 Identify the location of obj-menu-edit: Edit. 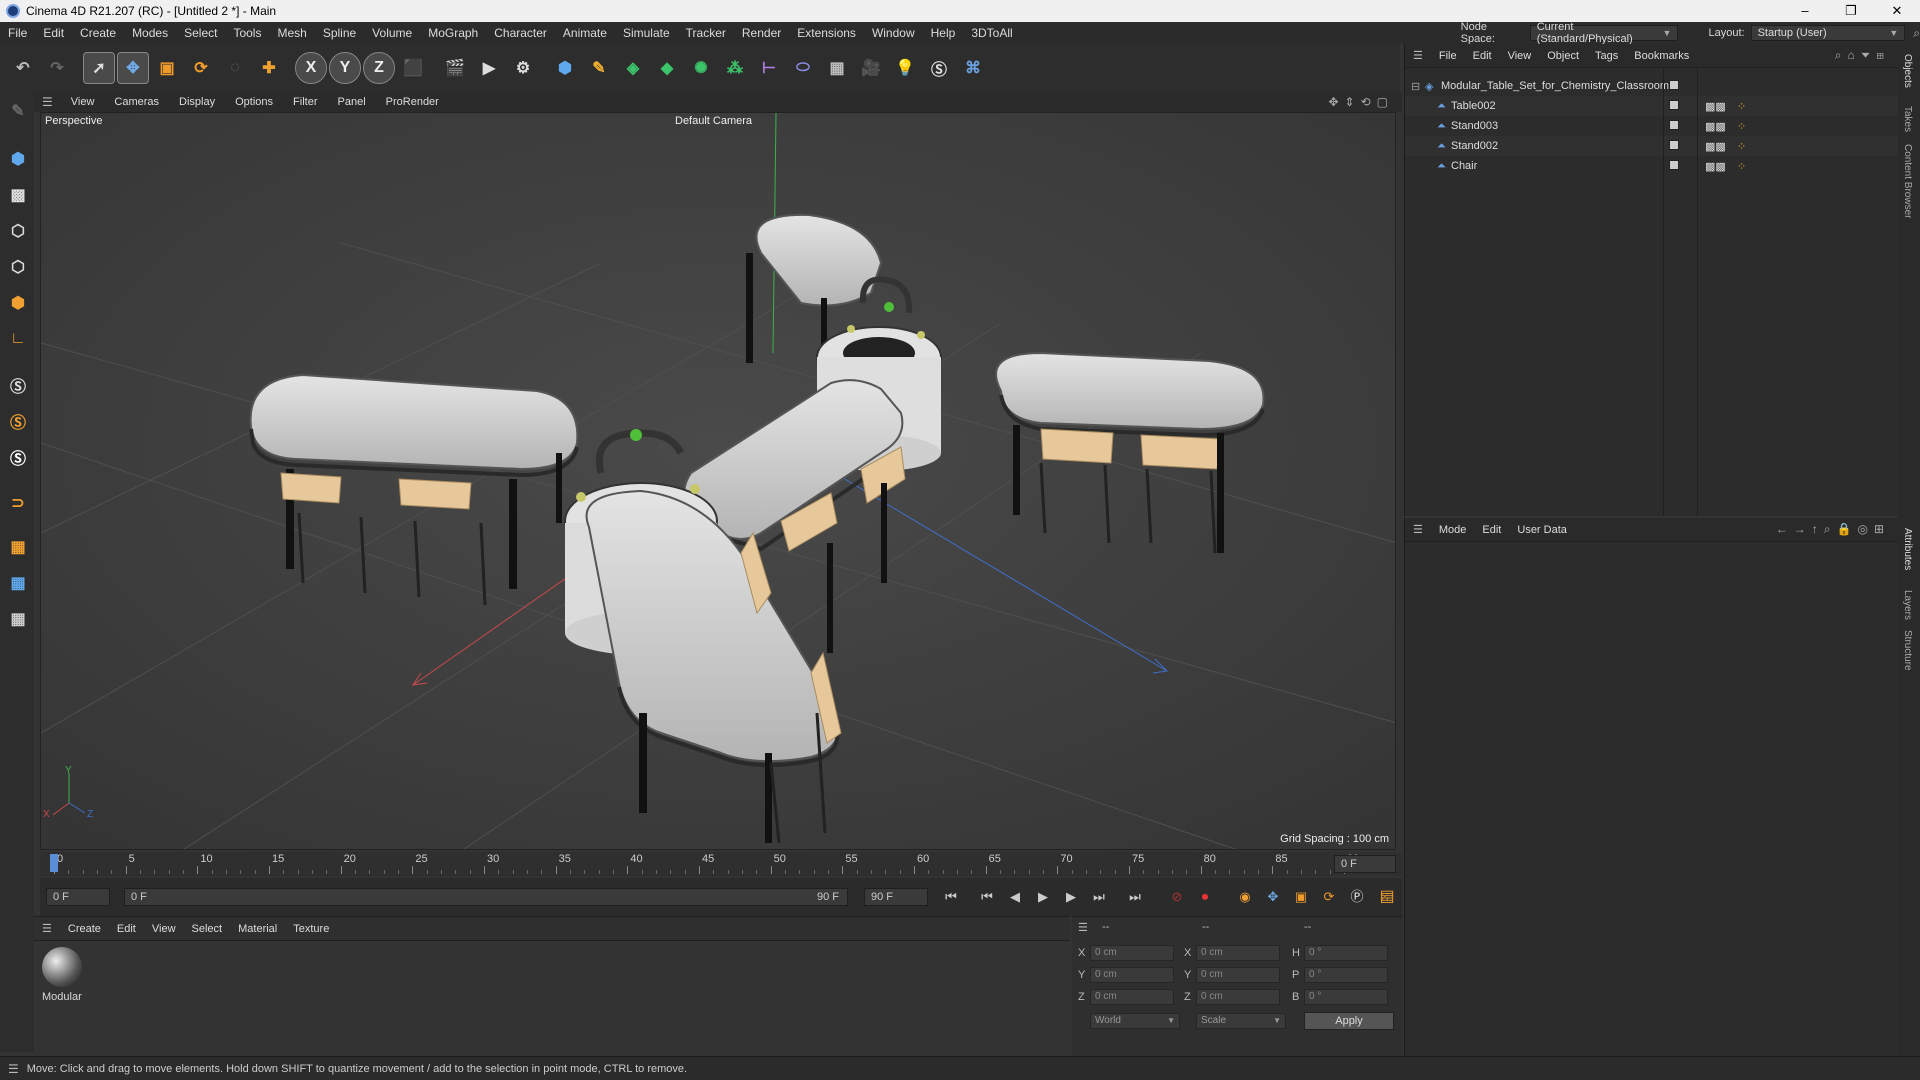
(1482, 56).